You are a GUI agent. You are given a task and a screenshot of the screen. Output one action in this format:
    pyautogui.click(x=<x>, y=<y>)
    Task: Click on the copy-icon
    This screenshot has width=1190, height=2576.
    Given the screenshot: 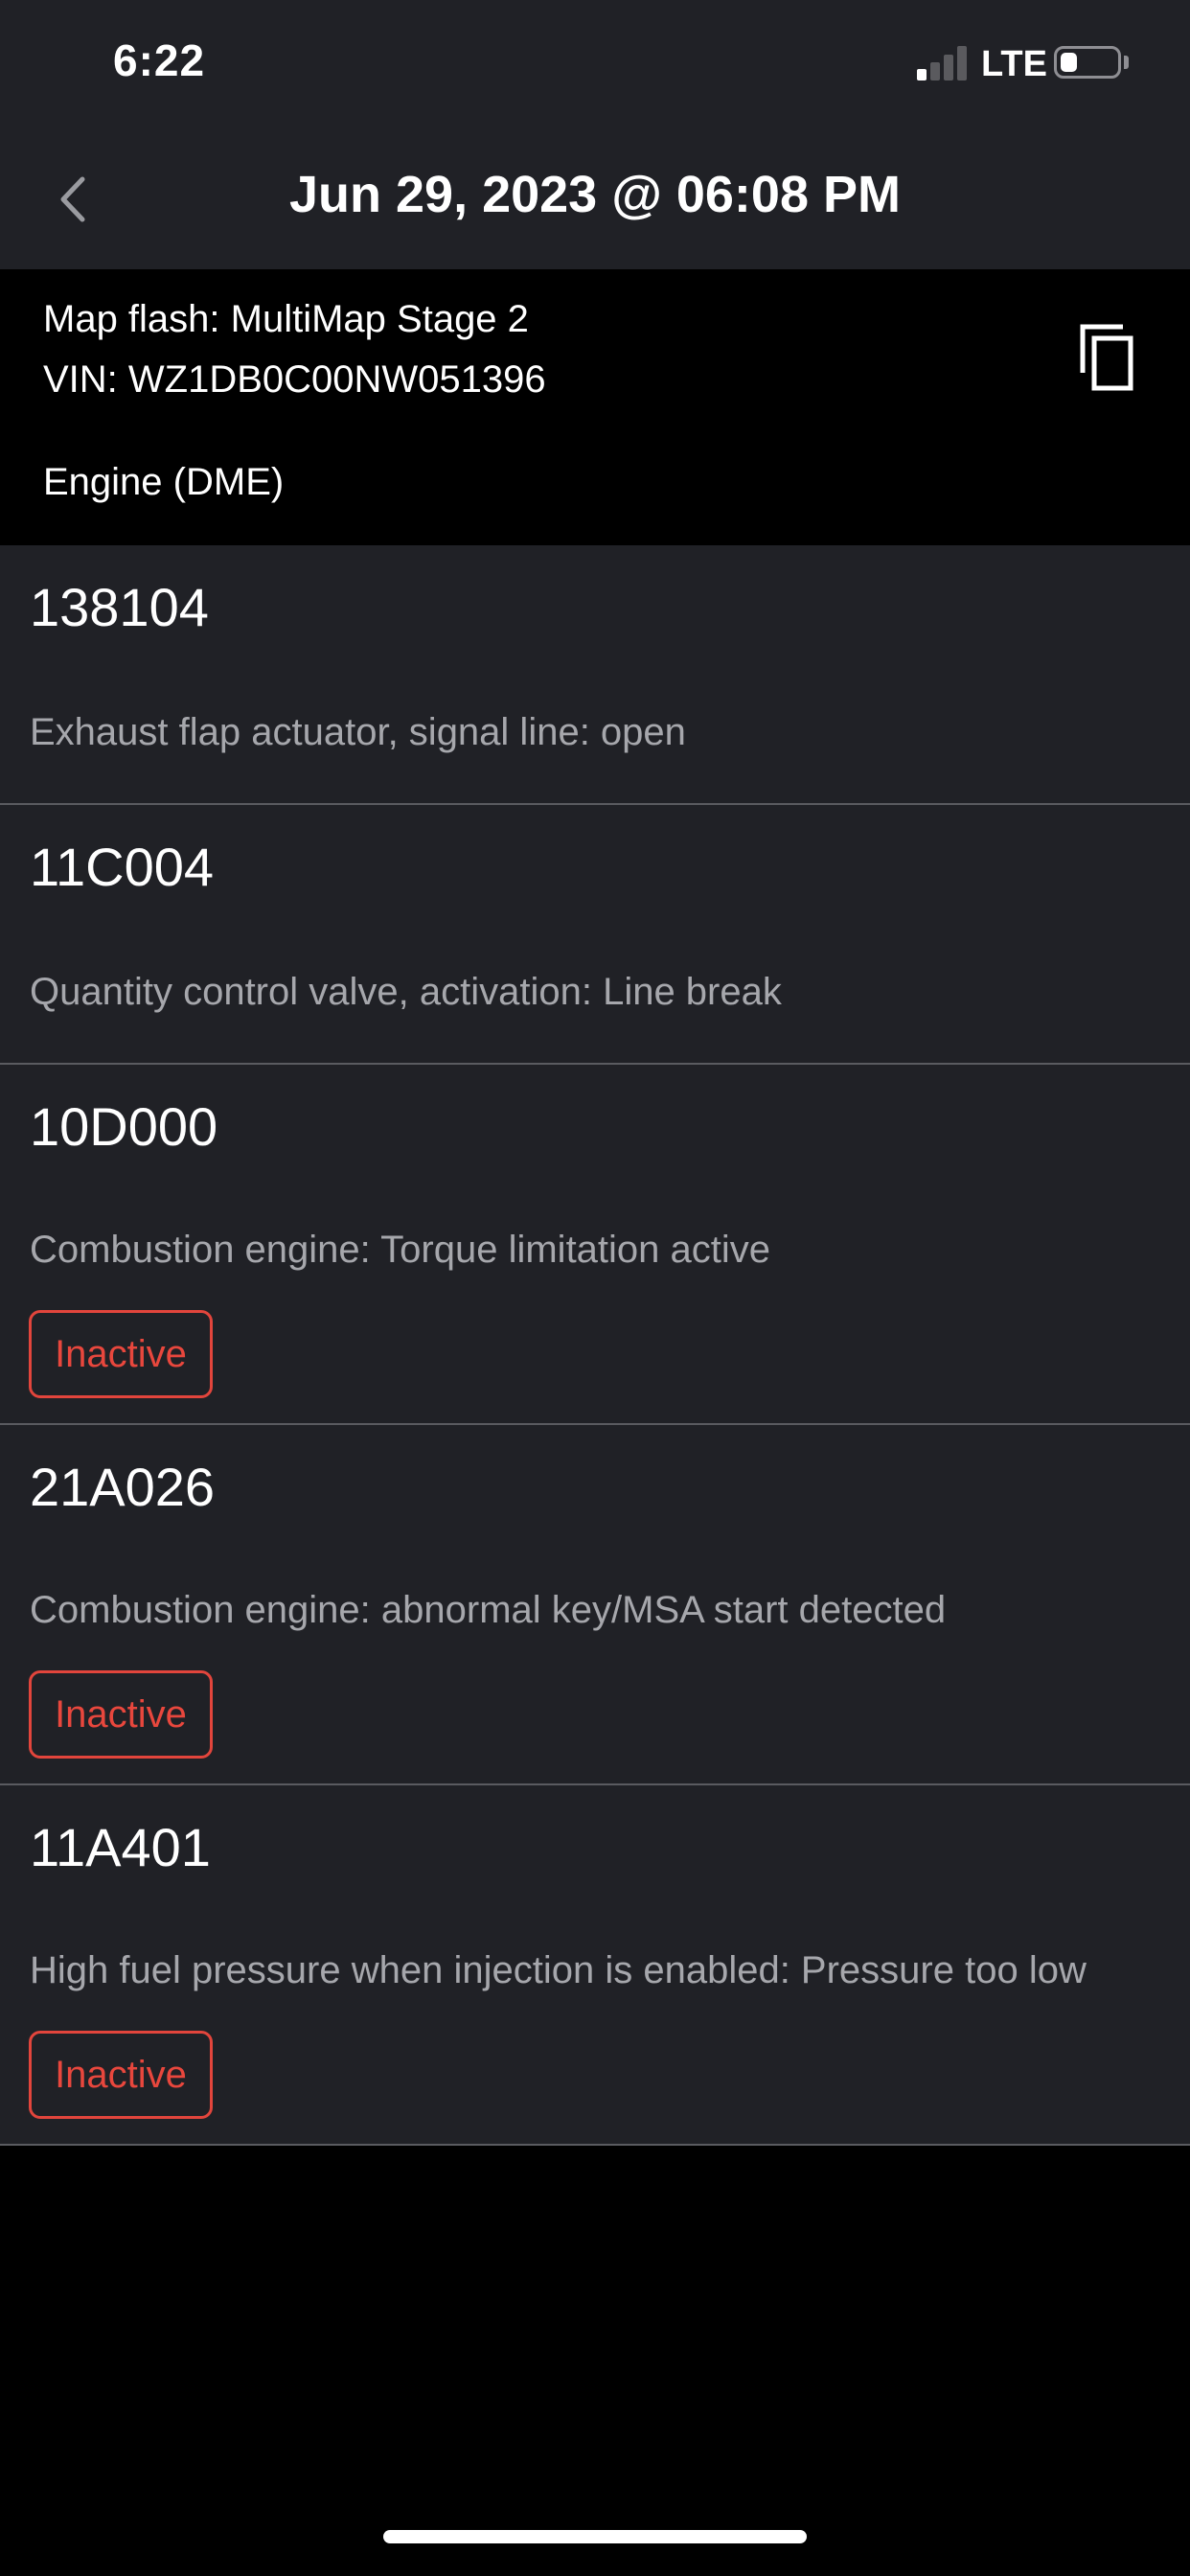 What is the action you would take?
    pyautogui.click(x=1106, y=357)
    